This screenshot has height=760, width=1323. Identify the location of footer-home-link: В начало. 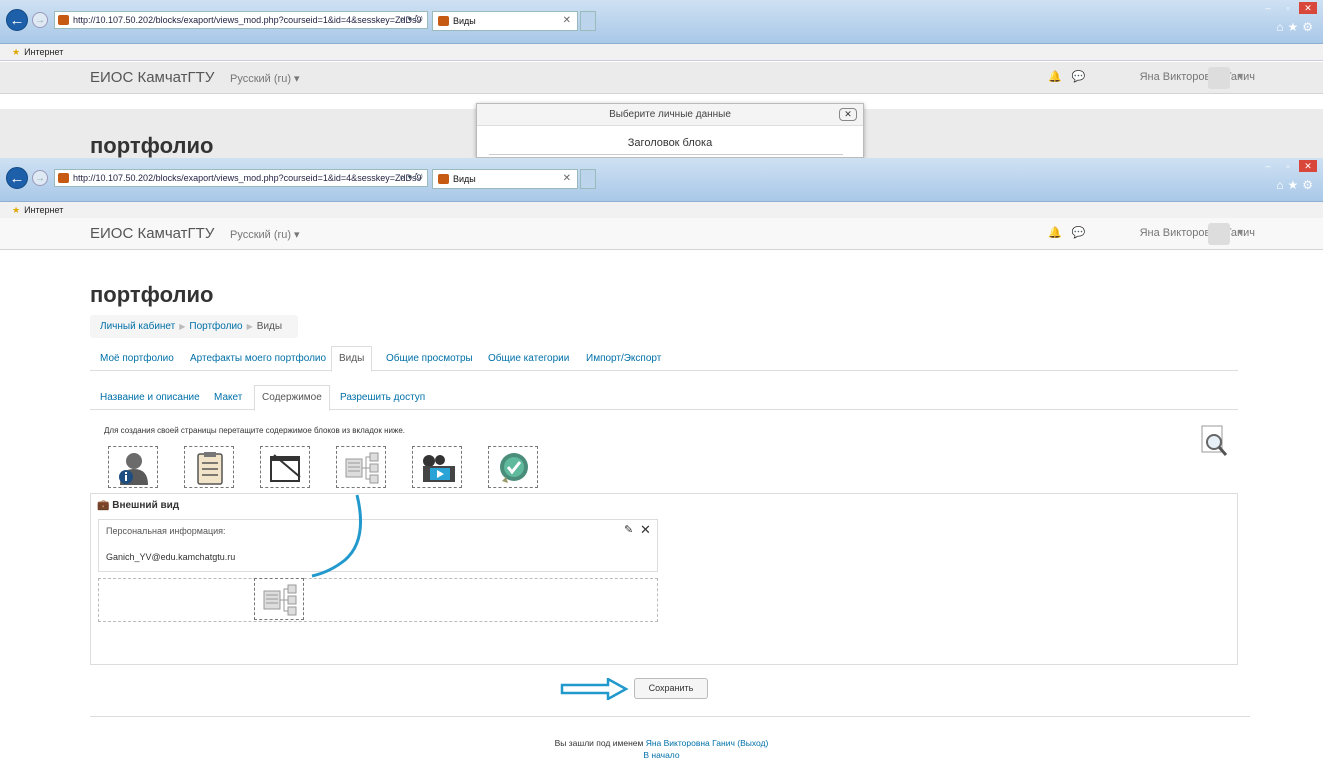
(661, 755).